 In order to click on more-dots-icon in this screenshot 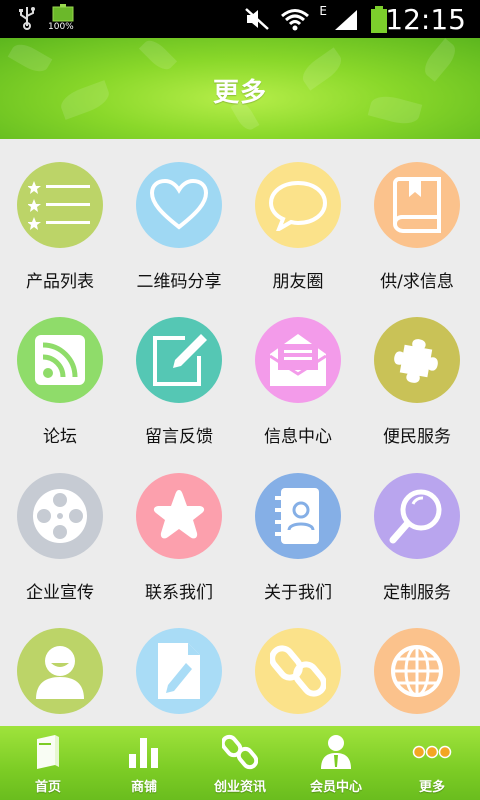, I will do `click(432, 752)`.